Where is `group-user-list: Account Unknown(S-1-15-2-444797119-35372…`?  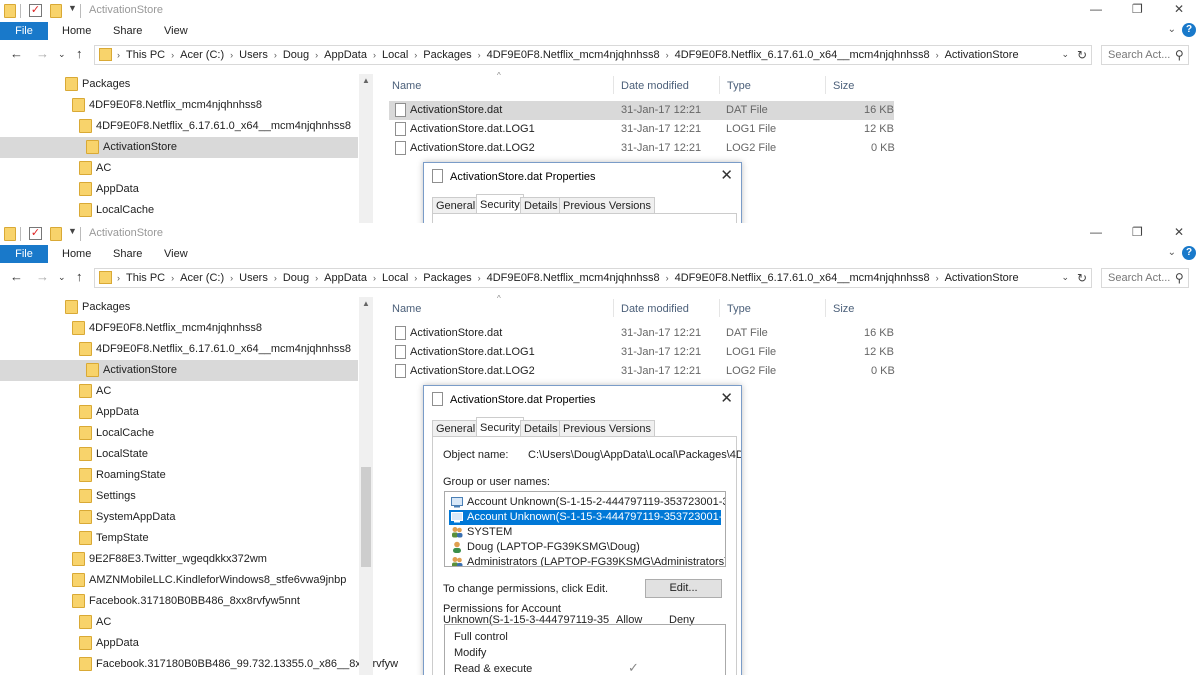 group-user-list: Account Unknown(S-1-15-2-444797119-35372… is located at coordinates (585, 529).